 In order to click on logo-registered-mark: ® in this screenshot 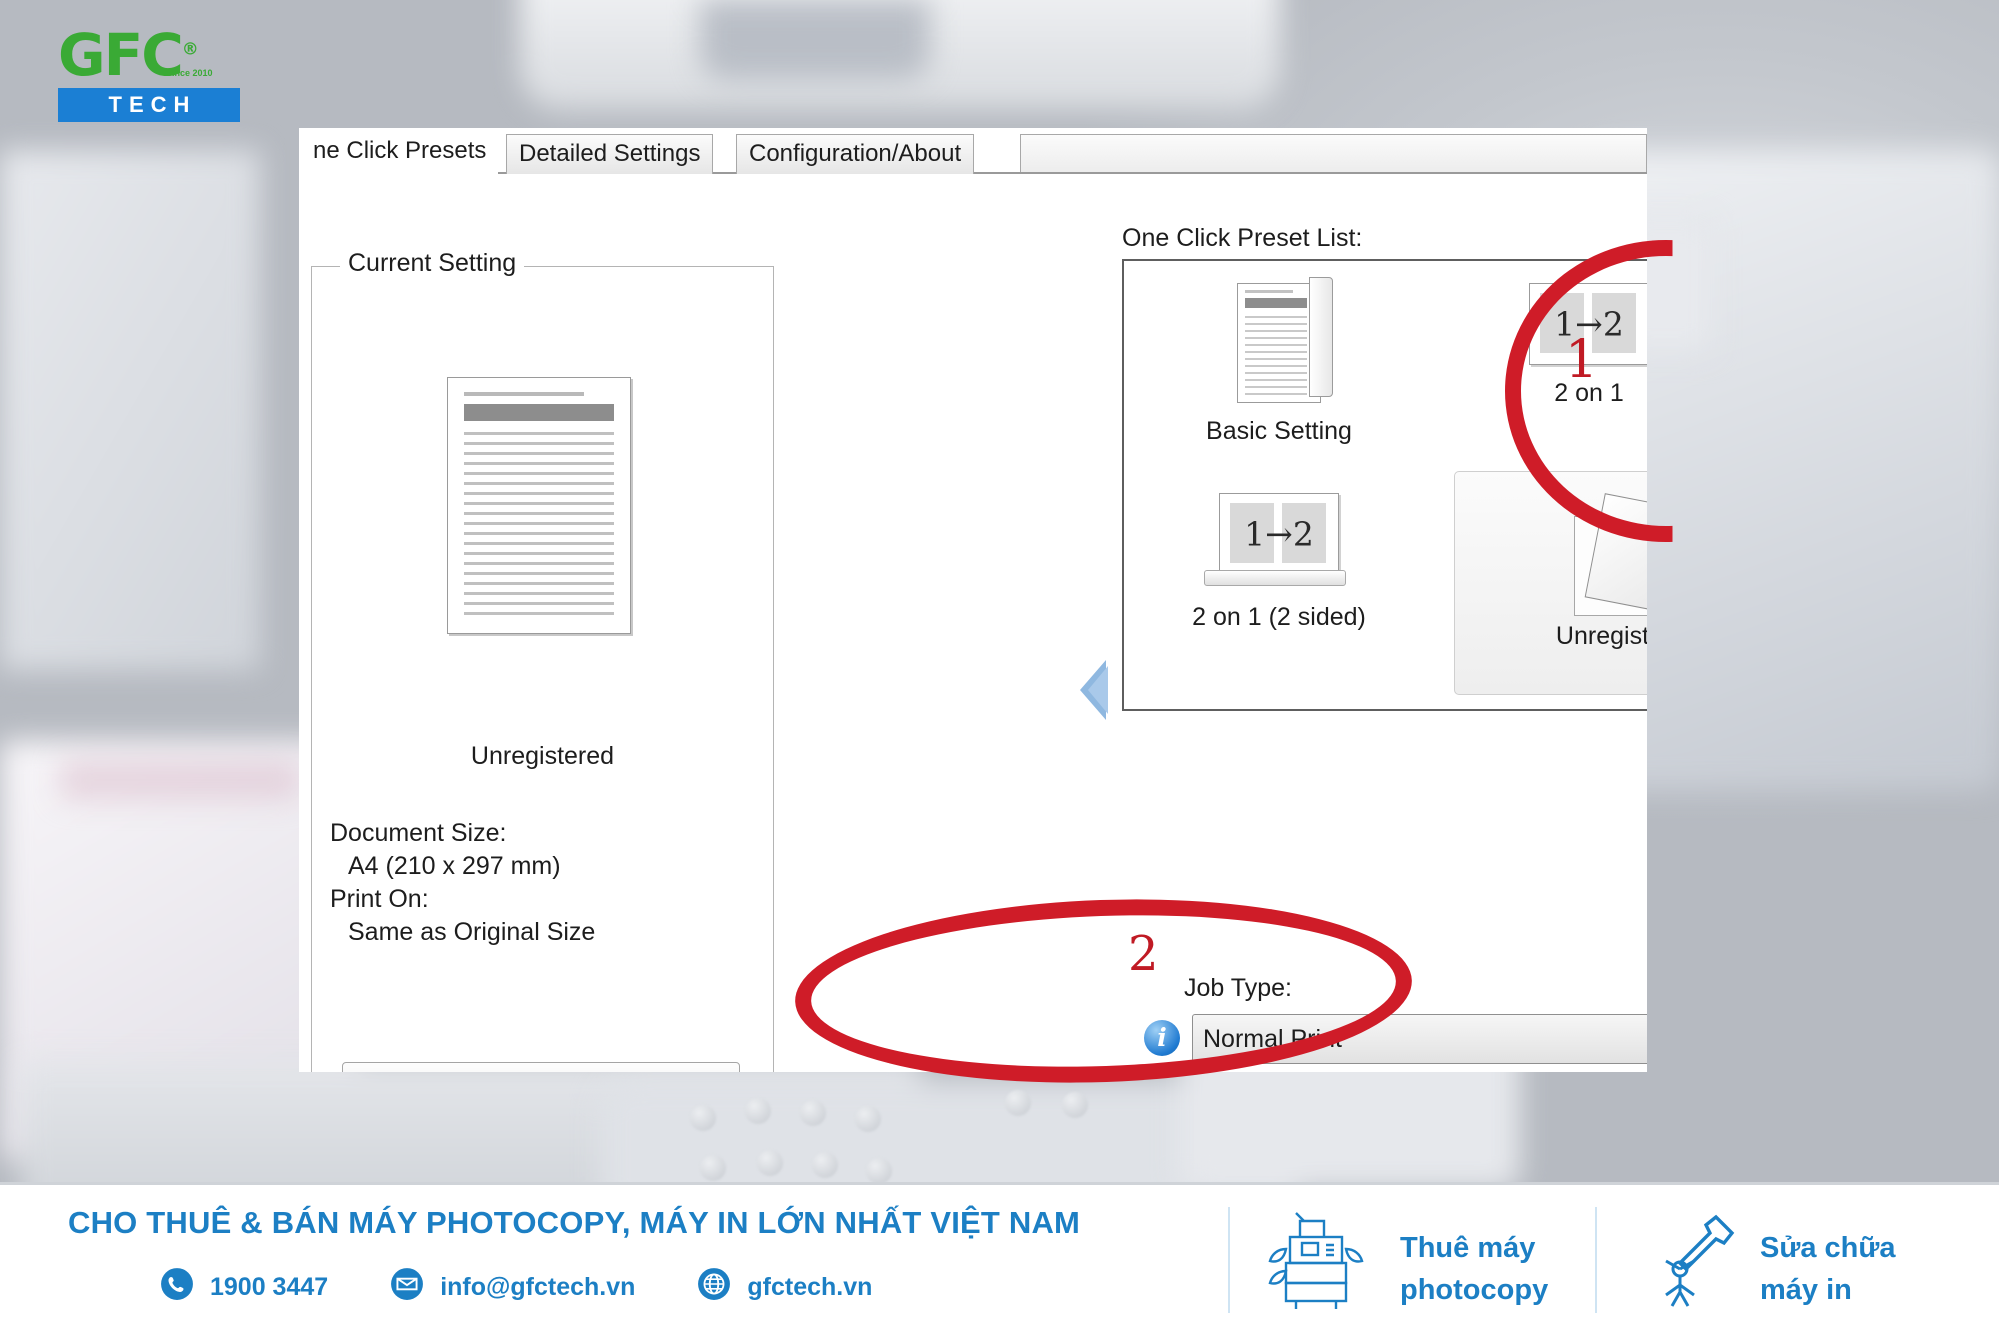, I will do `click(190, 49)`.